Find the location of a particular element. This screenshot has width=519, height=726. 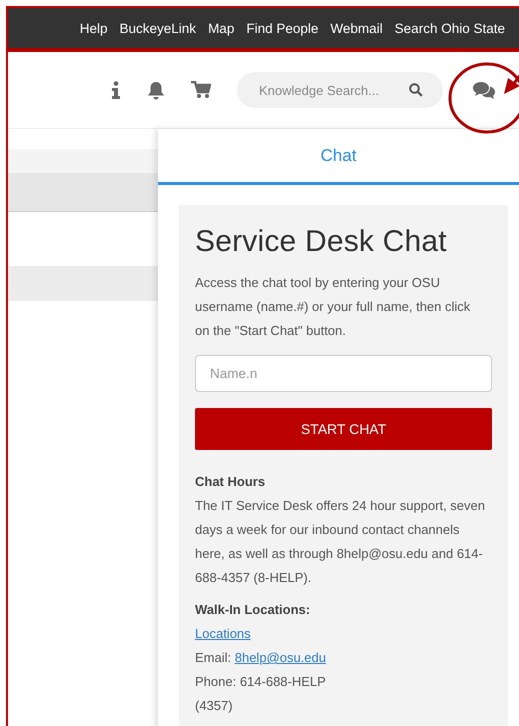

chat-hours-heading: Chat Hours is located at coordinates (230, 482).